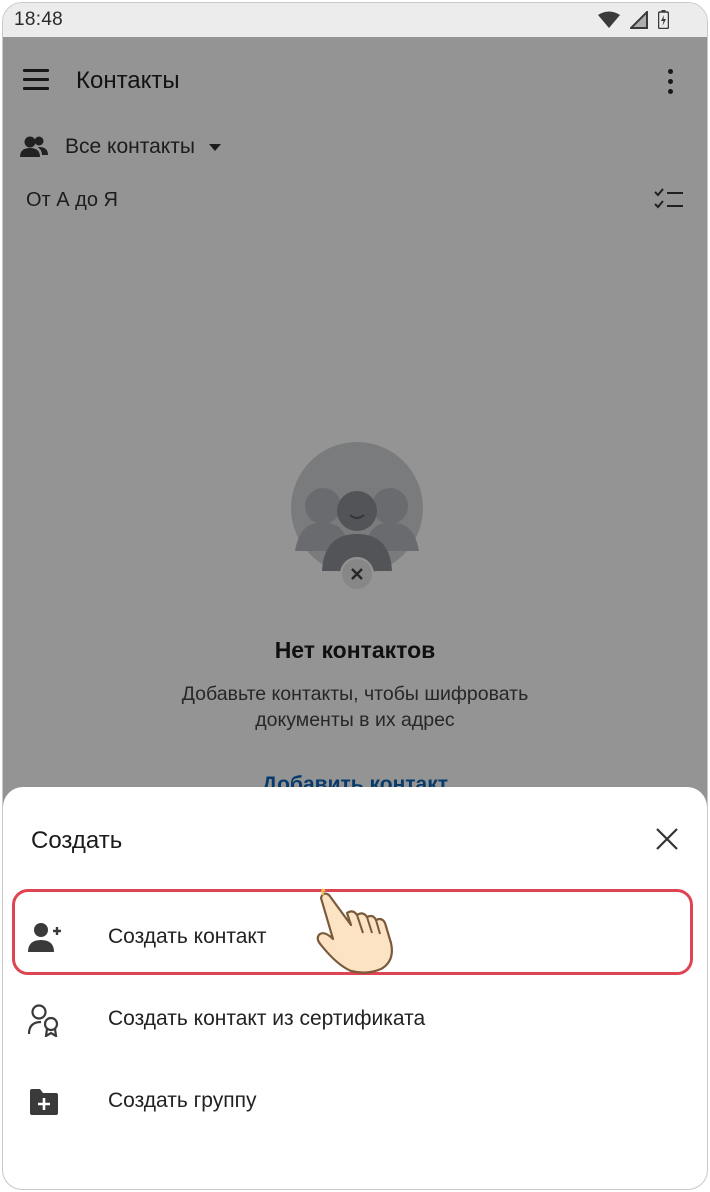 The height and width of the screenshot is (1192, 710). What do you see at coordinates (354, 931) in the screenshot?
I see `hand-pointer-icon` at bounding box center [354, 931].